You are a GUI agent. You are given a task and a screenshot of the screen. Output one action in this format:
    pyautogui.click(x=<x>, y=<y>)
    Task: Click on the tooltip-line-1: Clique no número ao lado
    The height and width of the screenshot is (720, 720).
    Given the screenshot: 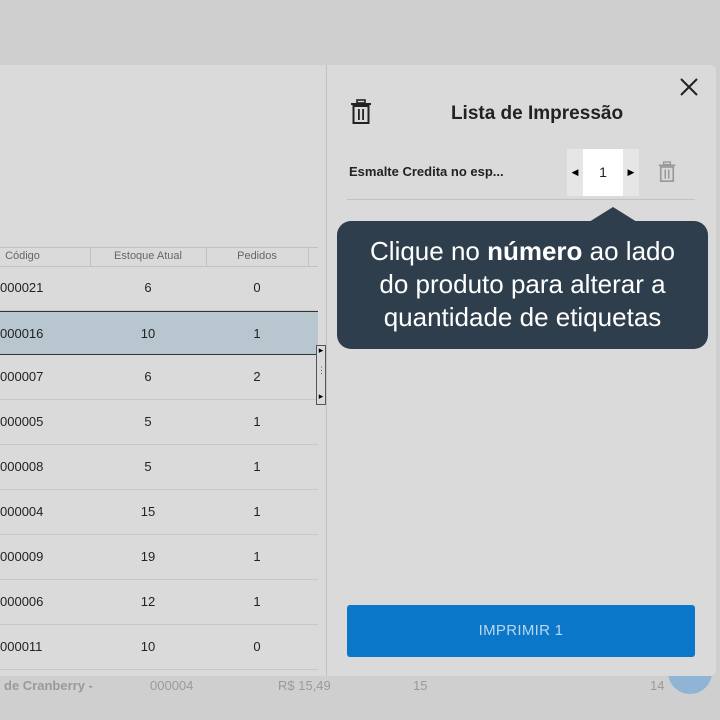 What is the action you would take?
    pyautogui.click(x=522, y=251)
    